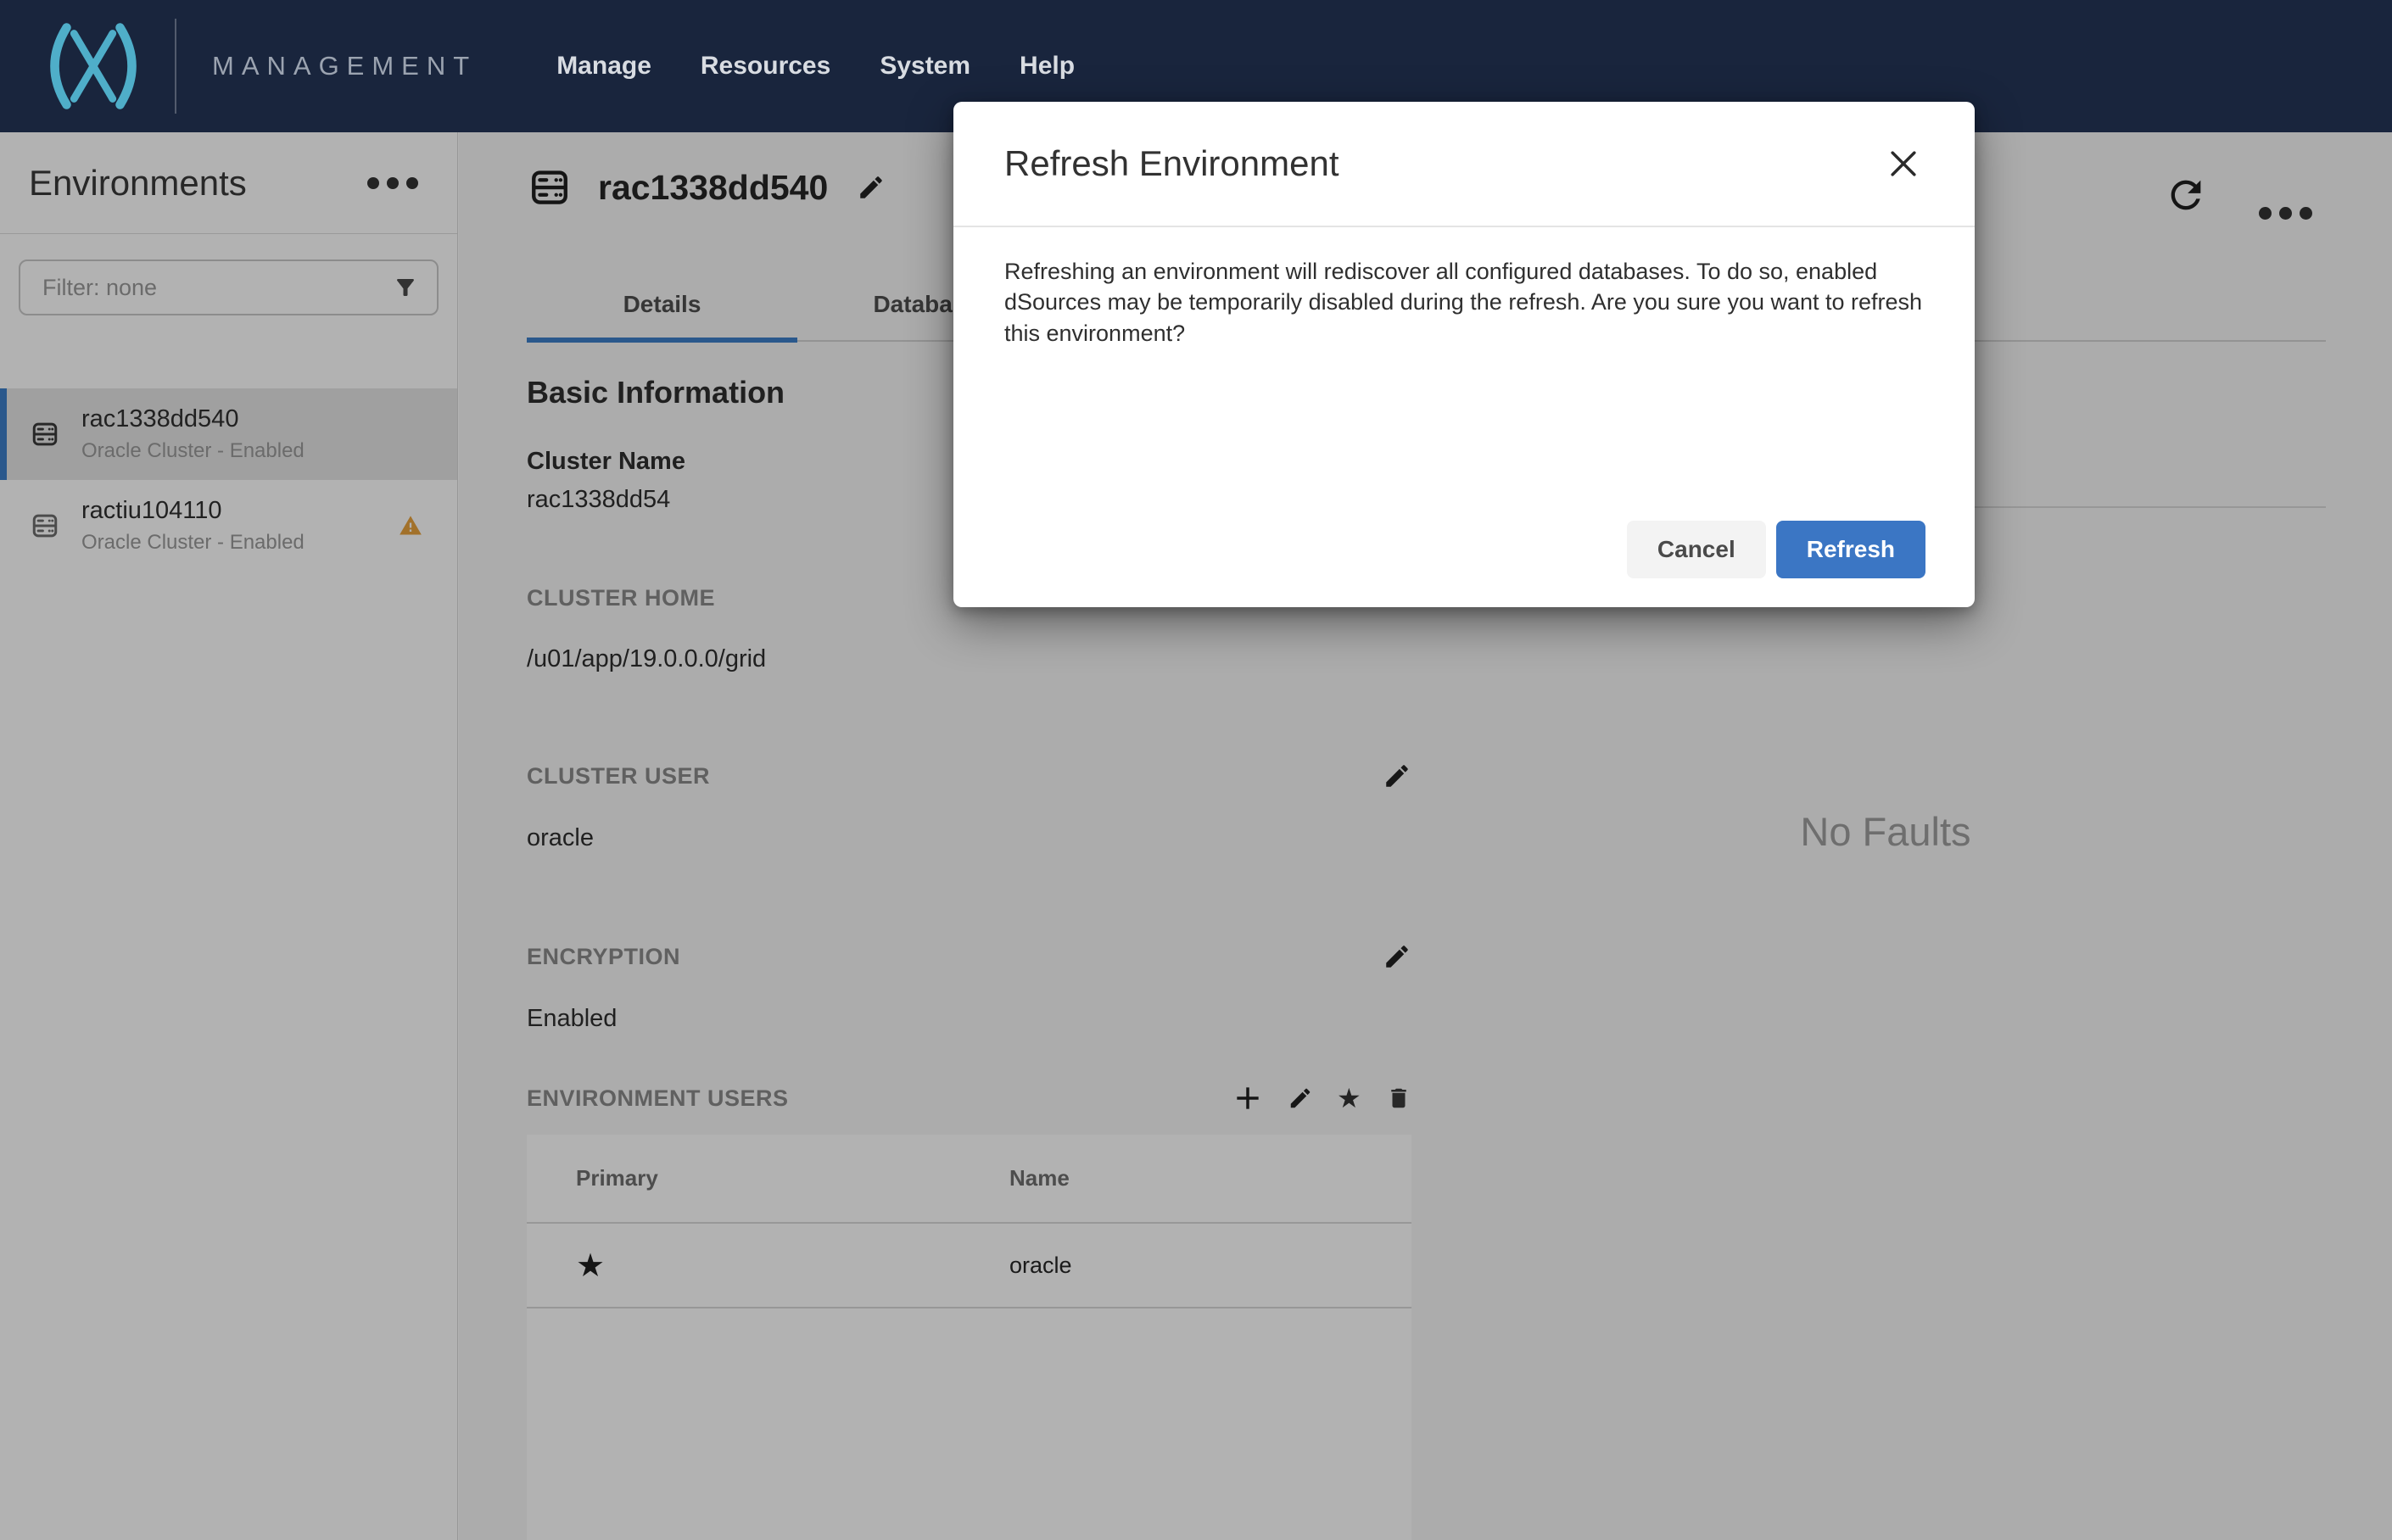 The height and width of the screenshot is (1540, 2392). What do you see at coordinates (765, 66) in the screenshot?
I see `nav-item-resources: Resources` at bounding box center [765, 66].